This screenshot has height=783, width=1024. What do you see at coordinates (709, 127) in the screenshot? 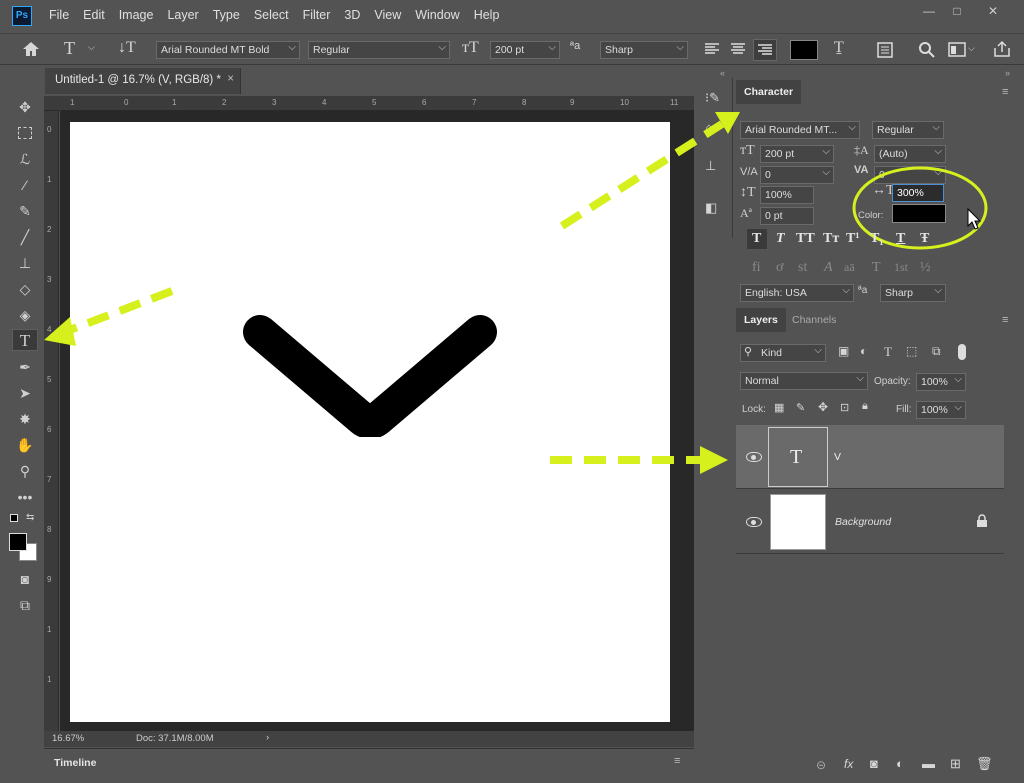
I see `clone-source-icon: ⌂` at bounding box center [709, 127].